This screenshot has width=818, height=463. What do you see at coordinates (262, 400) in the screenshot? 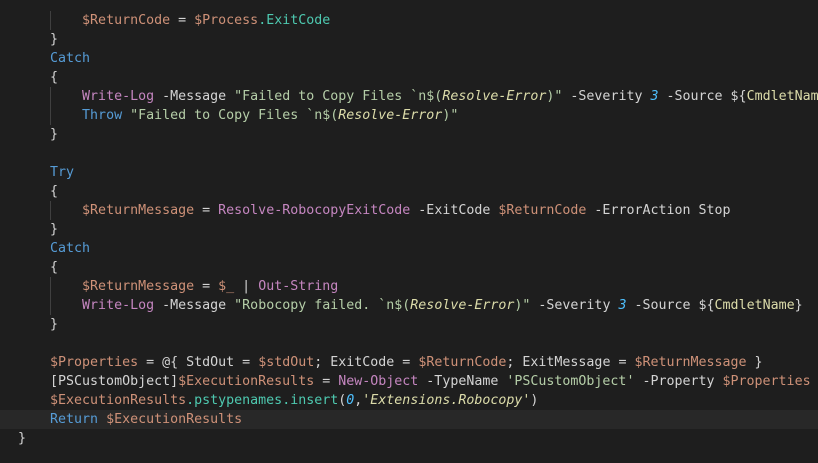
I see `code-token: .pstypenames.insert` at bounding box center [262, 400].